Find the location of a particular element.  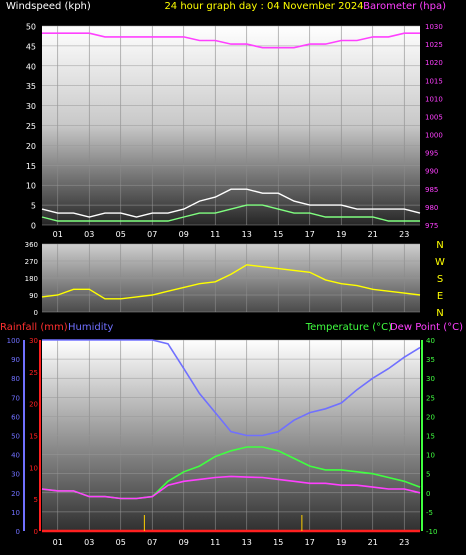

barometer-tick-label: 1020 is located at coordinates (434, 63).